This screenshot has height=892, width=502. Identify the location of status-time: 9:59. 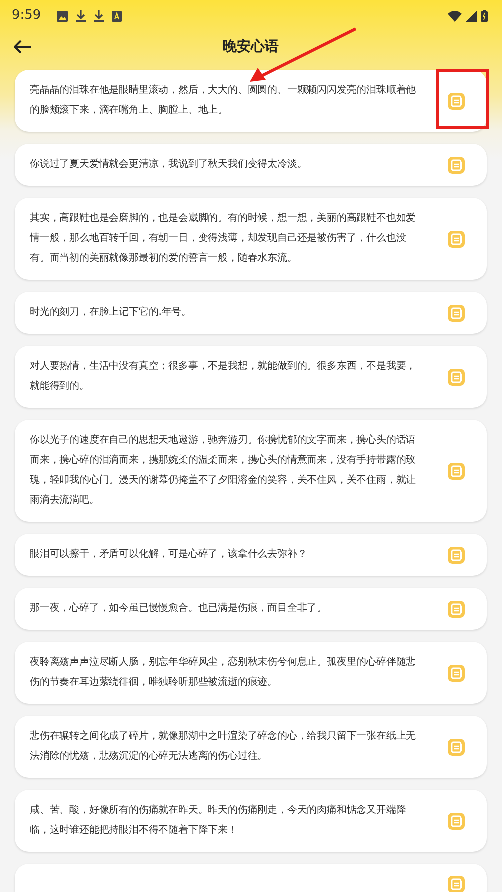
(27, 16).